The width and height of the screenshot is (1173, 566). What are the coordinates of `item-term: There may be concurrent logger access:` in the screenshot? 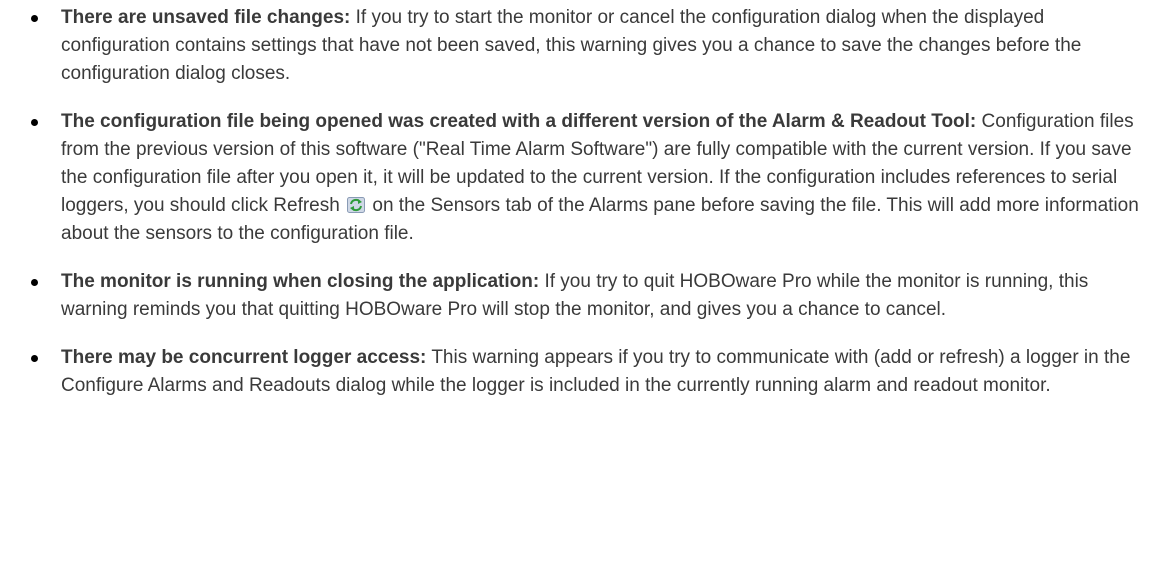 It's located at (244, 357).